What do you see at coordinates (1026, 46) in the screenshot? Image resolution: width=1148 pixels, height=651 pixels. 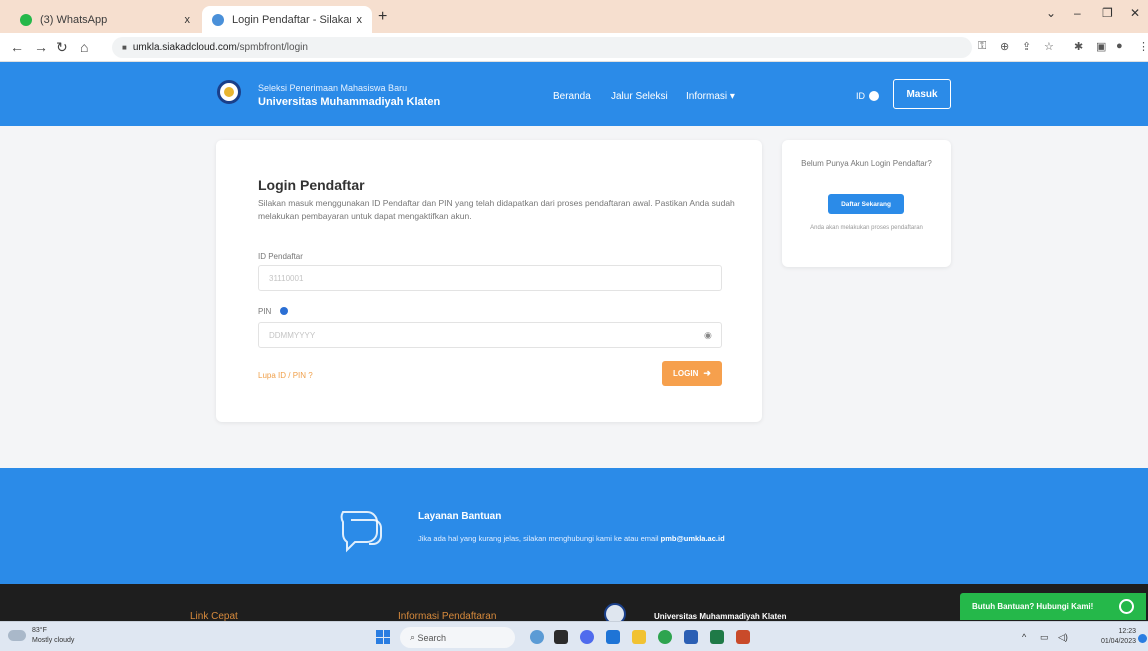 I see `share-icon: ⇪` at bounding box center [1026, 46].